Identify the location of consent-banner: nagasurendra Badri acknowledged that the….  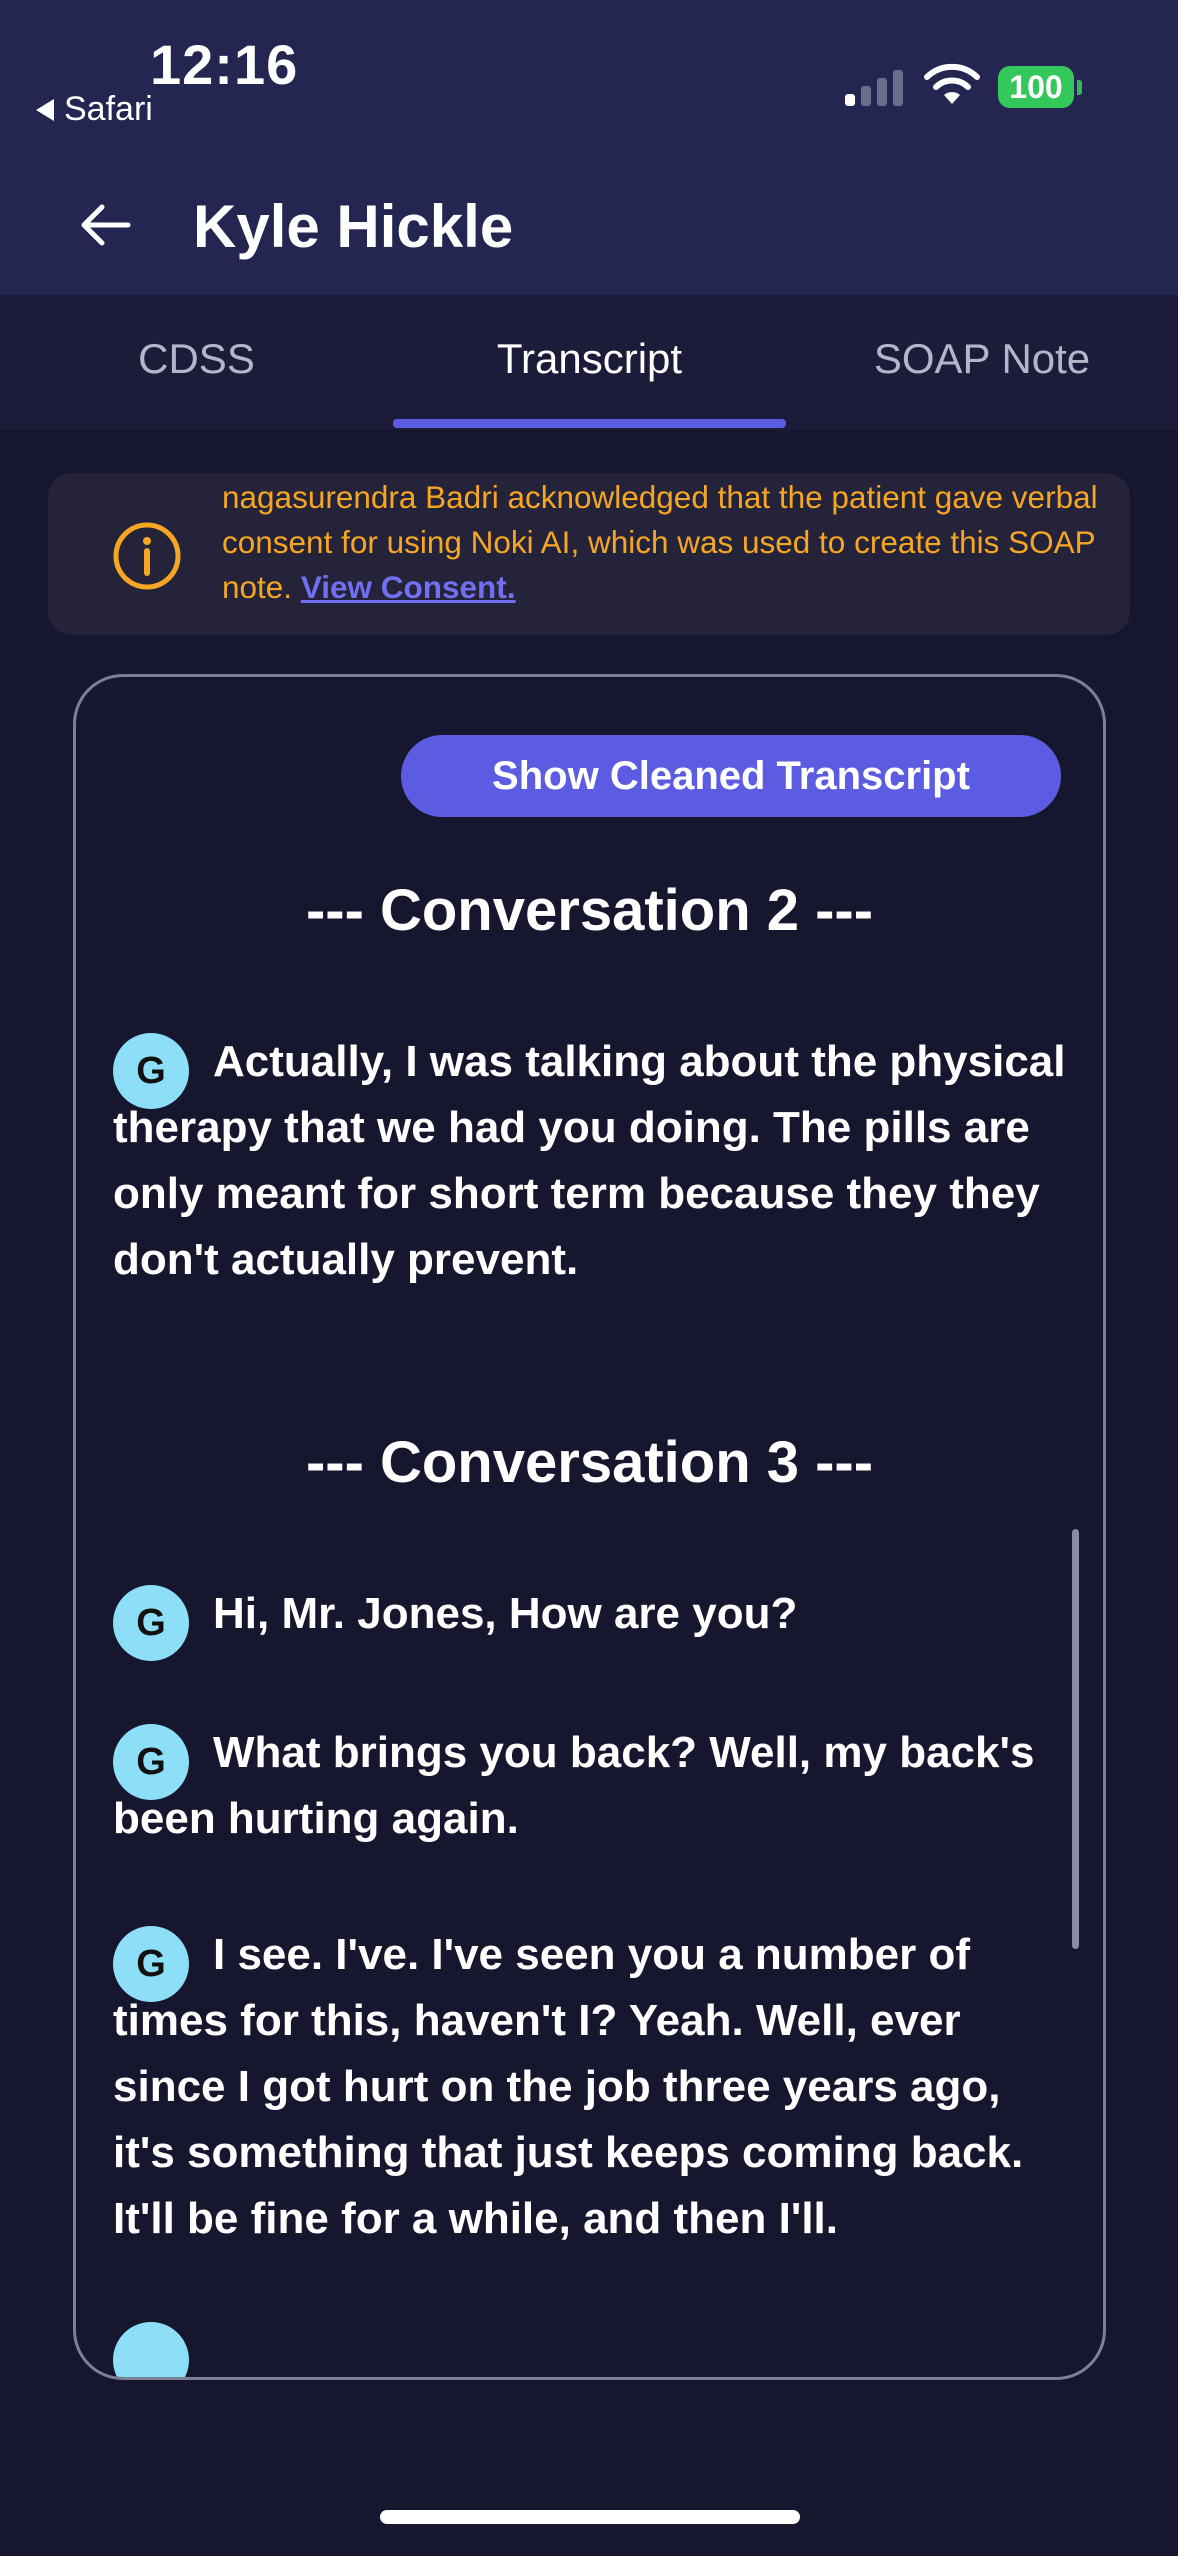
(589, 554).